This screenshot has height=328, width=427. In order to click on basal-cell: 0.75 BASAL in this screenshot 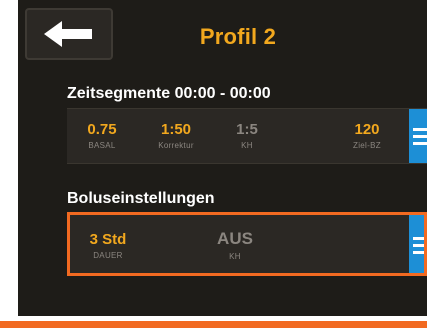, I will do `click(102, 135)`.